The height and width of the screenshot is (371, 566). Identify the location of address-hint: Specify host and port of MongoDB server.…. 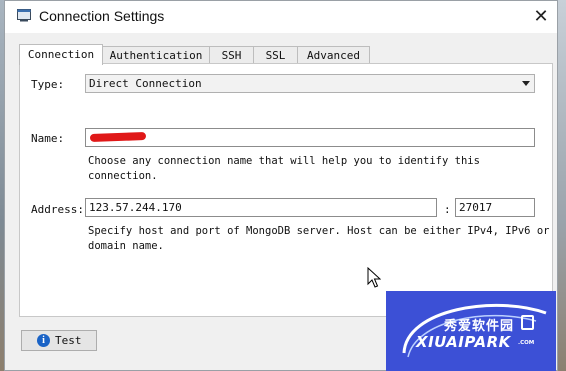
(318, 239).